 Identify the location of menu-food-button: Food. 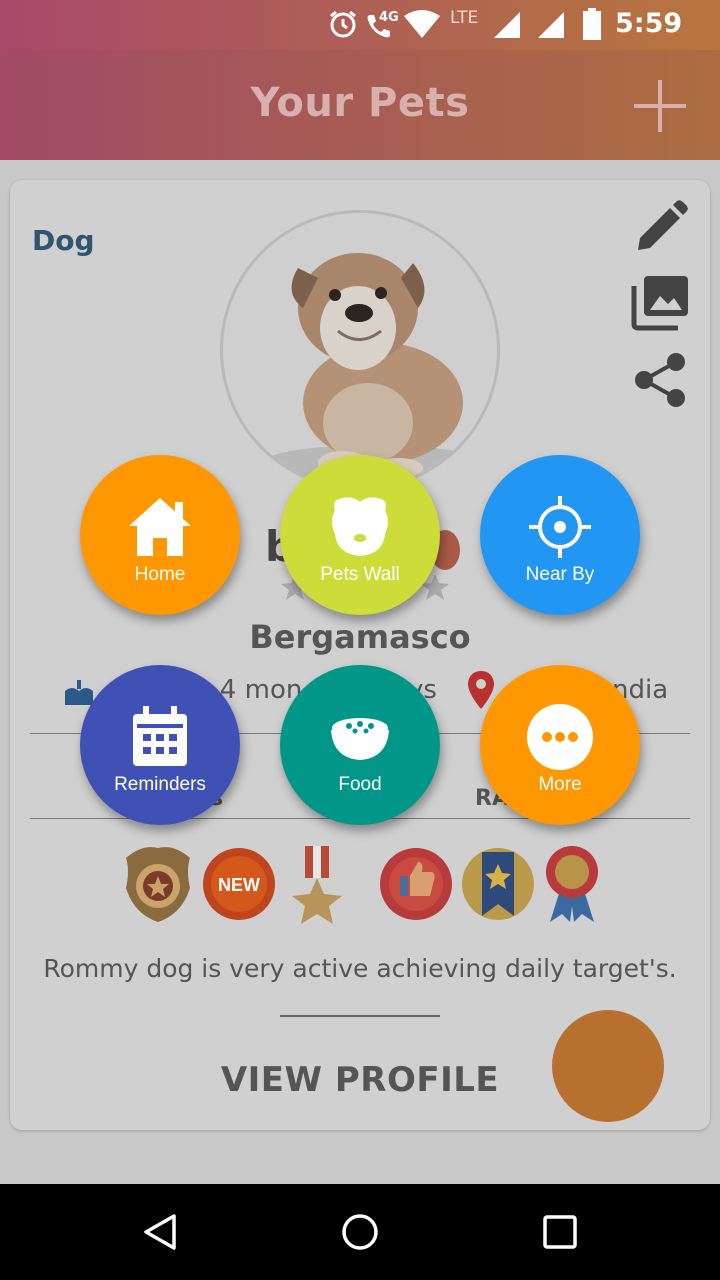
(360, 745).